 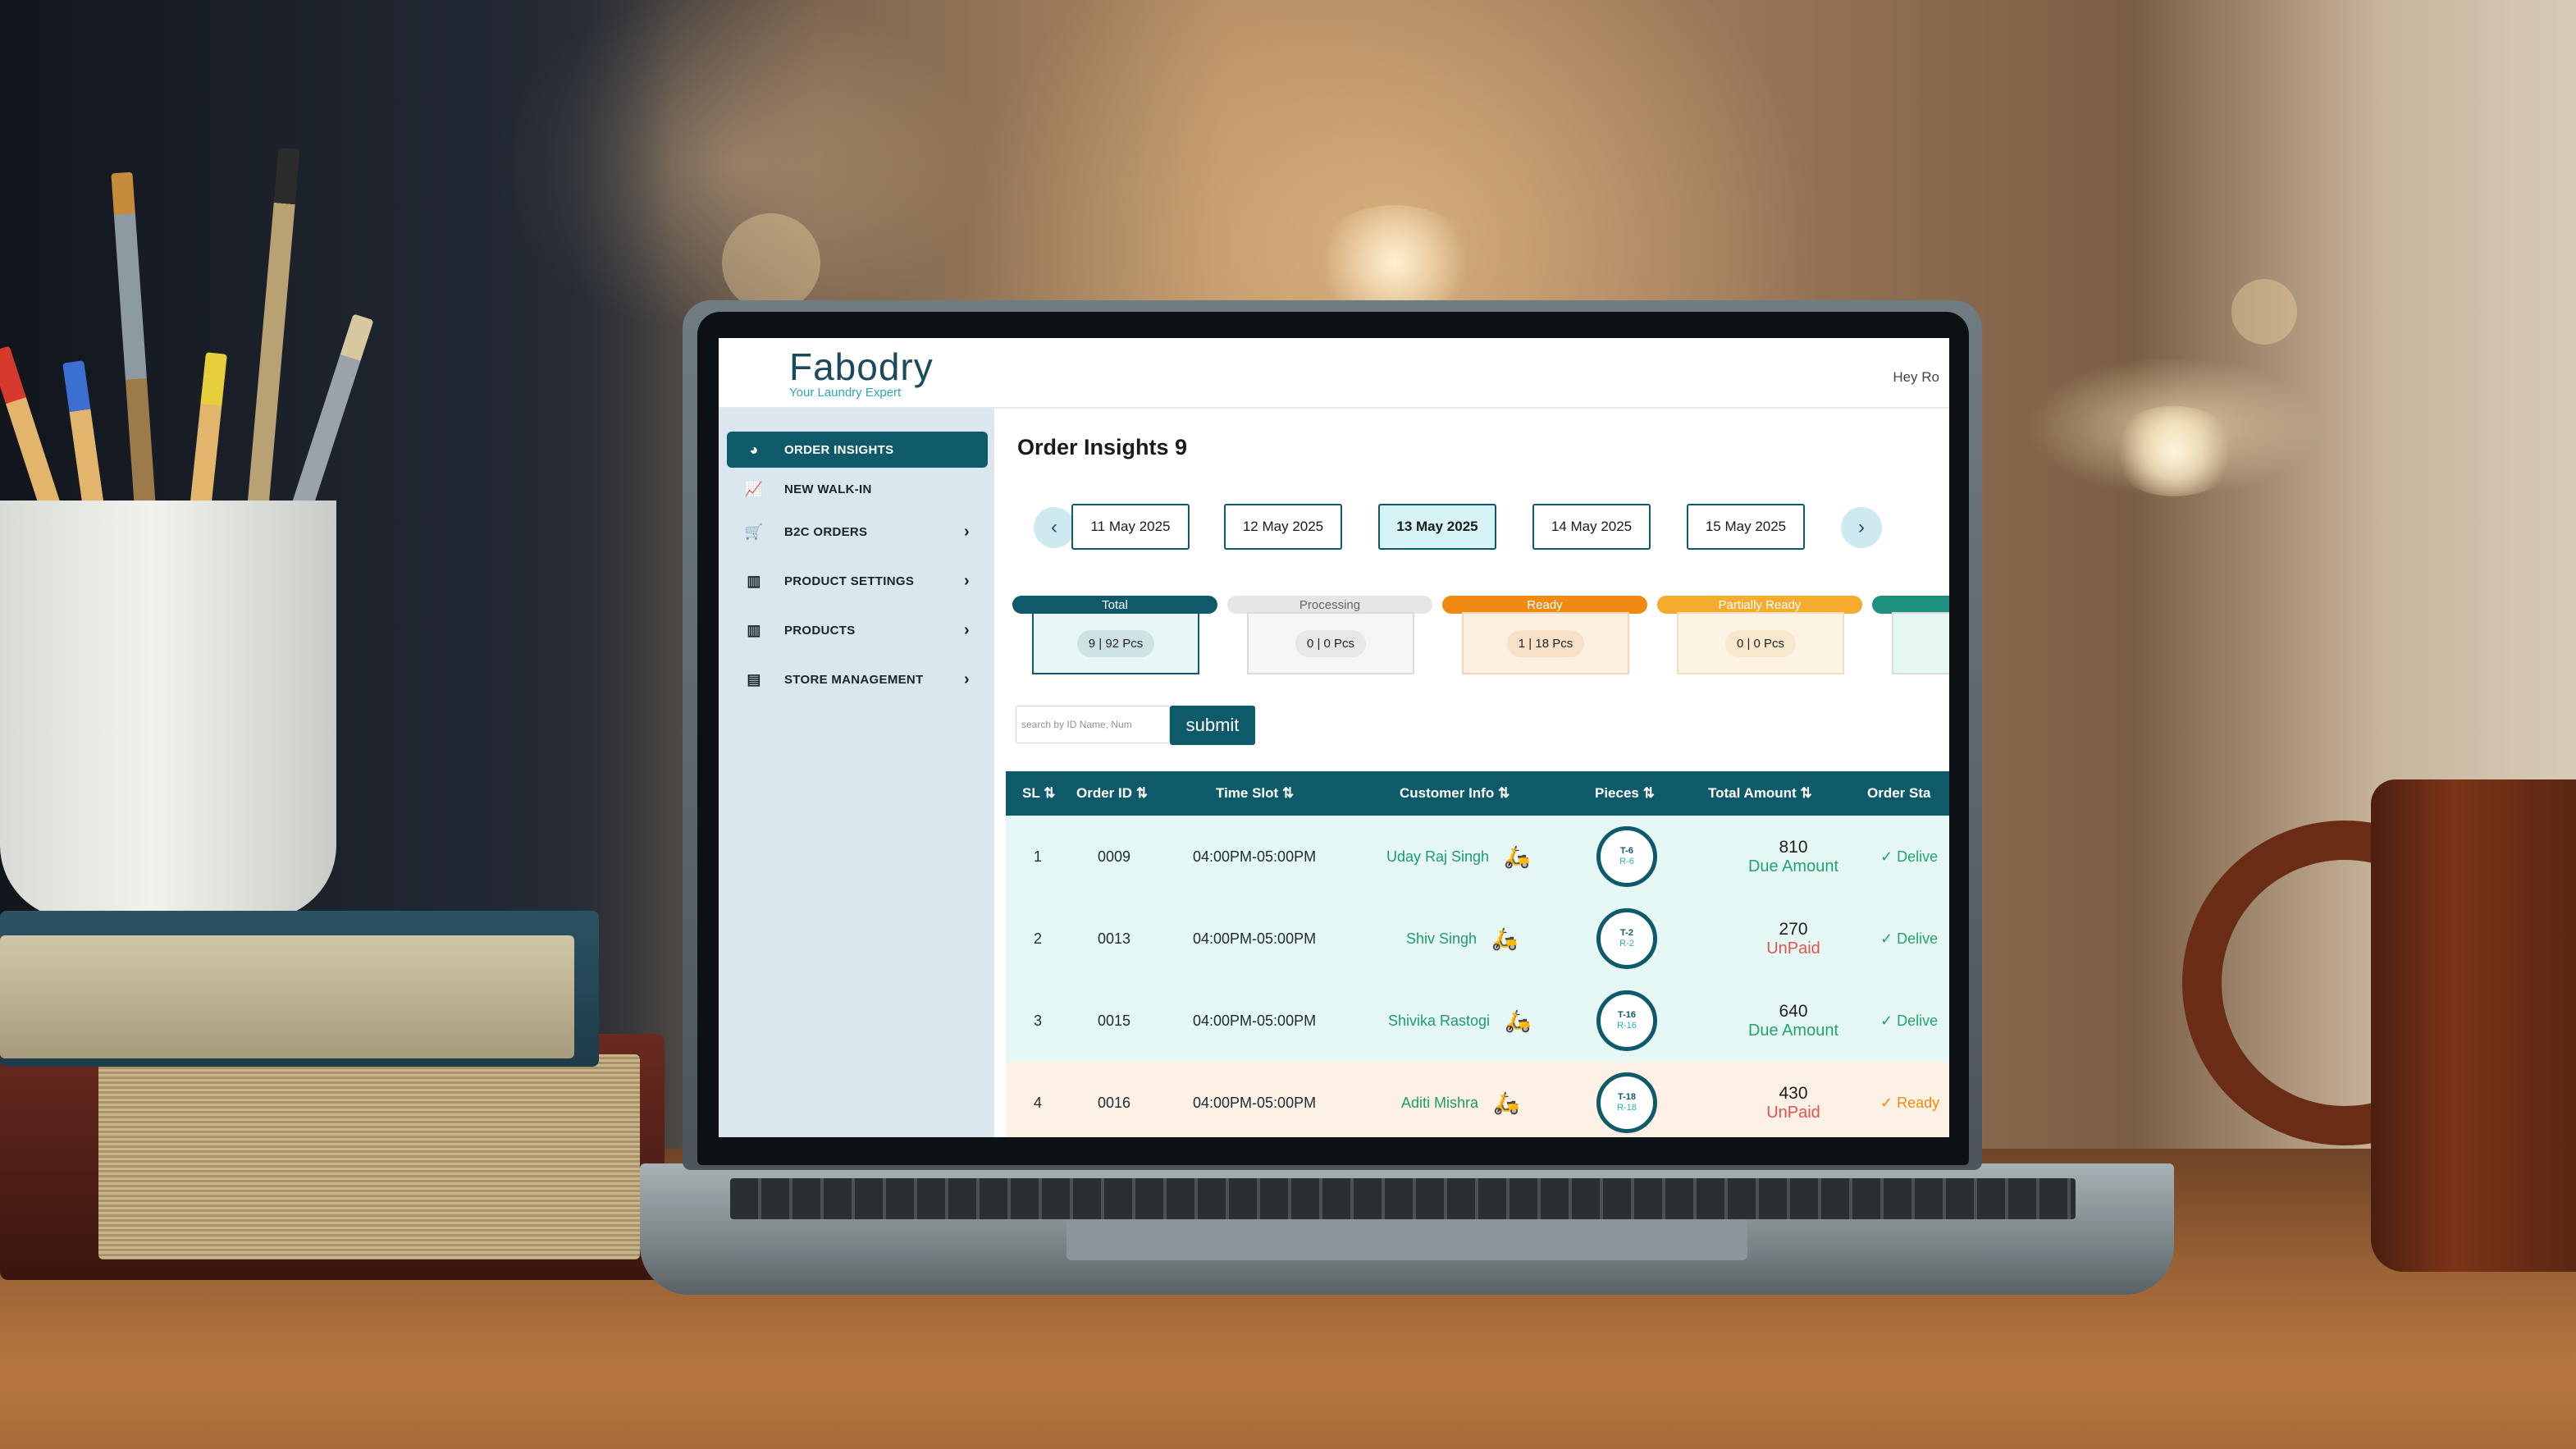 What do you see at coordinates (754, 679) in the screenshot?
I see `store-icon: ▤` at bounding box center [754, 679].